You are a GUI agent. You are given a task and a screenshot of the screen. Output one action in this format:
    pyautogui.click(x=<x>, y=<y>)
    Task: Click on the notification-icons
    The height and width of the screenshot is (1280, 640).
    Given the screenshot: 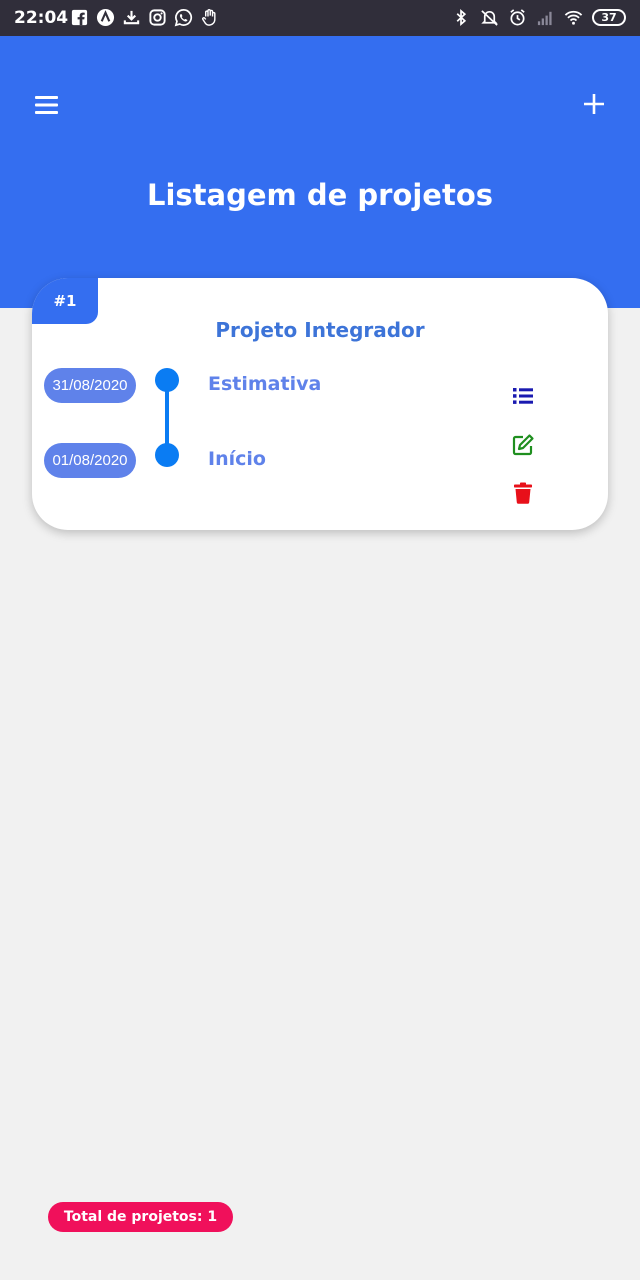 What is the action you would take?
    pyautogui.click(x=144, y=17)
    